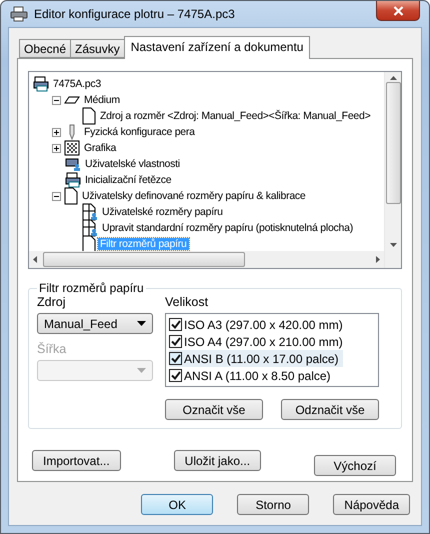  Describe the element at coordinates (51, 302) in the screenshot. I see `field-label: Zdroj` at that location.